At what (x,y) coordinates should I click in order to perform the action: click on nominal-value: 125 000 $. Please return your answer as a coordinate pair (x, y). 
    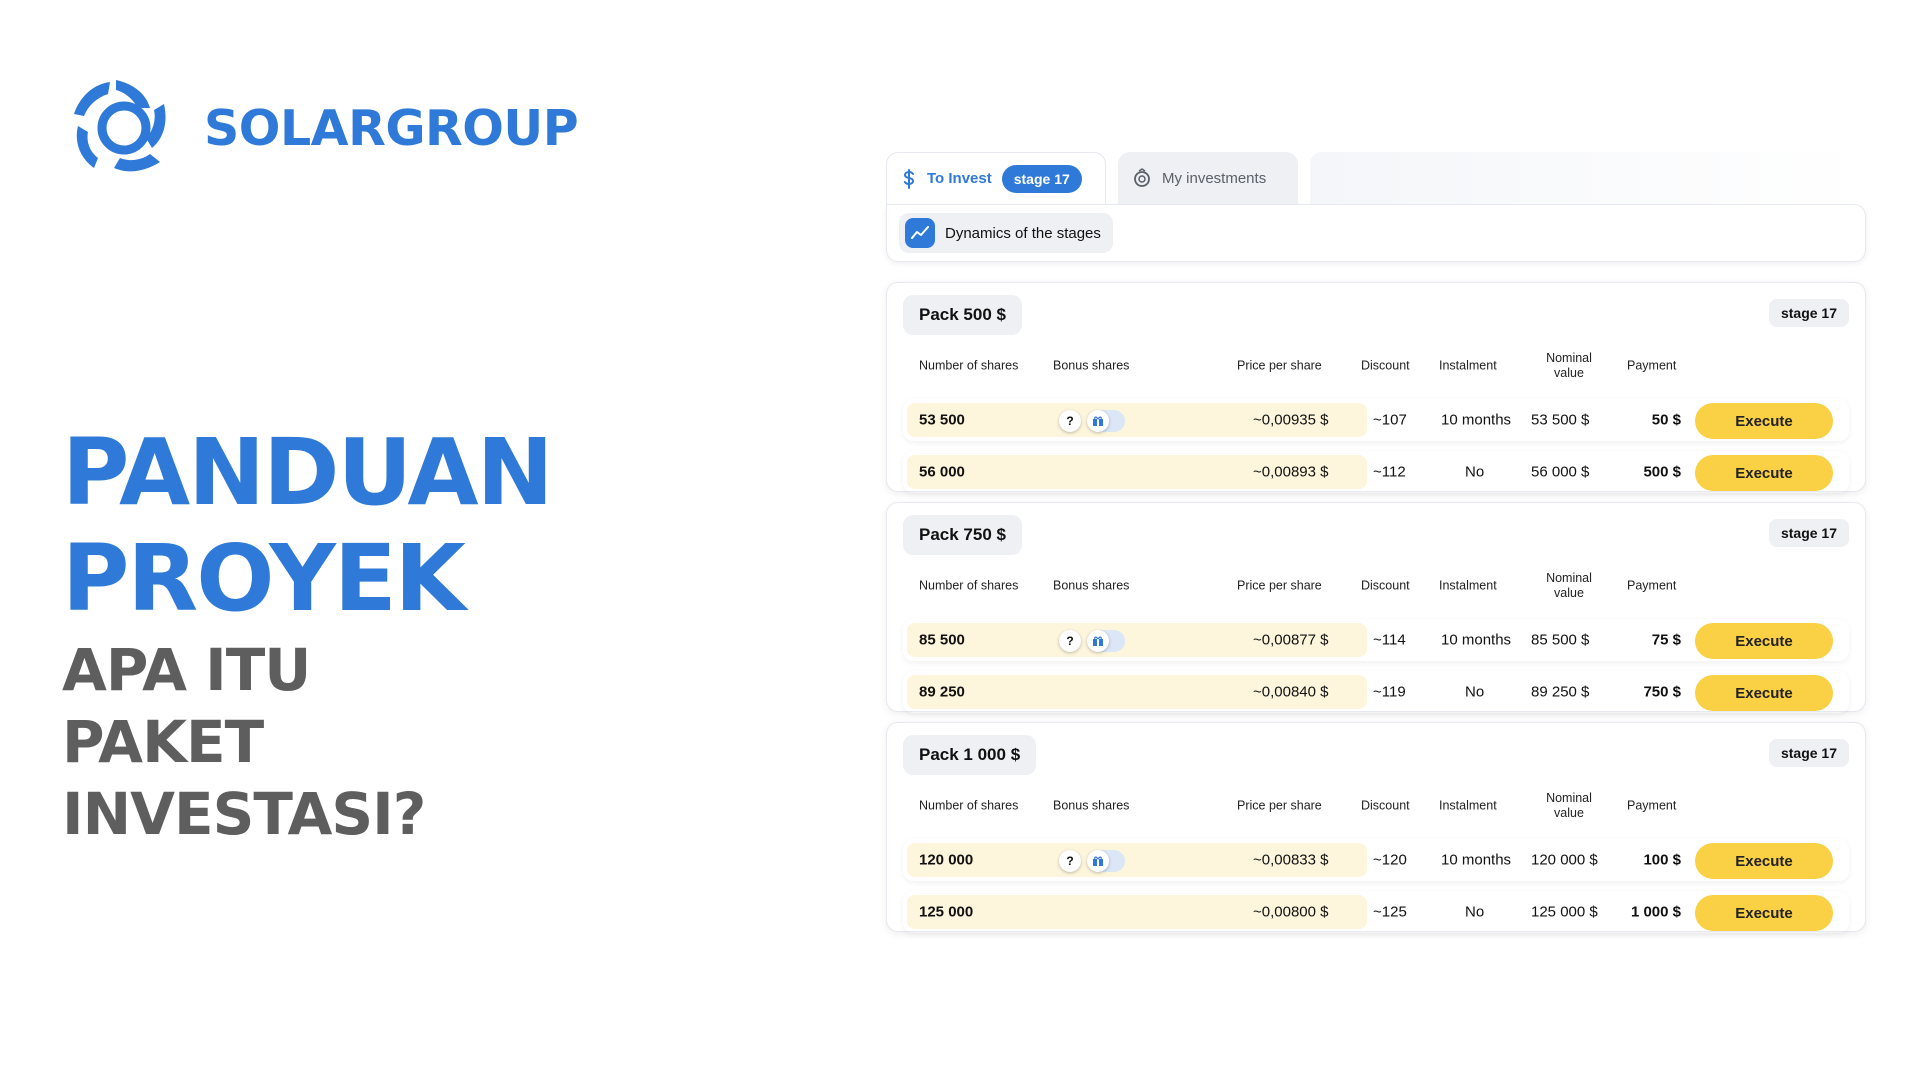
    Looking at the image, I should click on (1564, 912).